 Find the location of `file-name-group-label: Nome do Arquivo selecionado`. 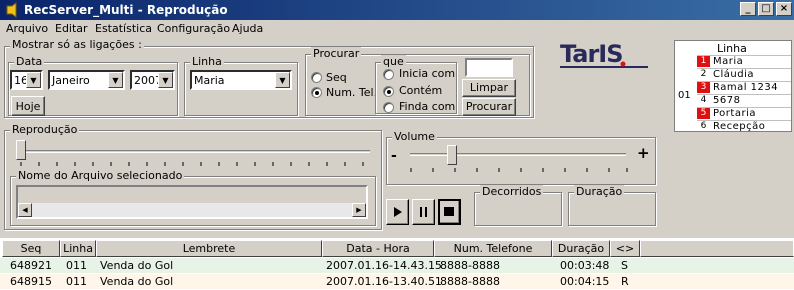

file-name-group-label: Nome do Arquivo selecionado is located at coordinates (100, 175).